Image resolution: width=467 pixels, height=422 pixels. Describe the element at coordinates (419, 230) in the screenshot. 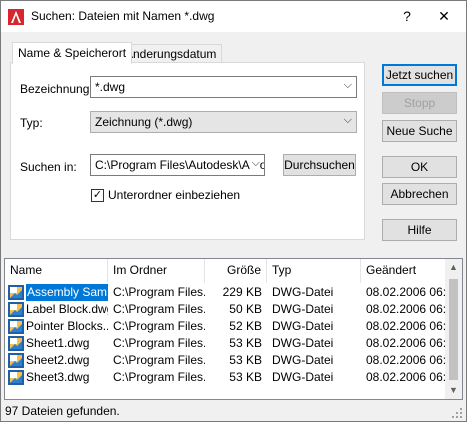

I see `help-button: Hilfe` at that location.